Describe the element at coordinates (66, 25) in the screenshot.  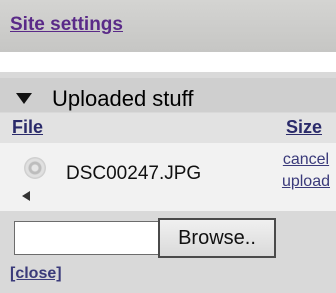
I see `site-settings-link: Site settings` at that location.